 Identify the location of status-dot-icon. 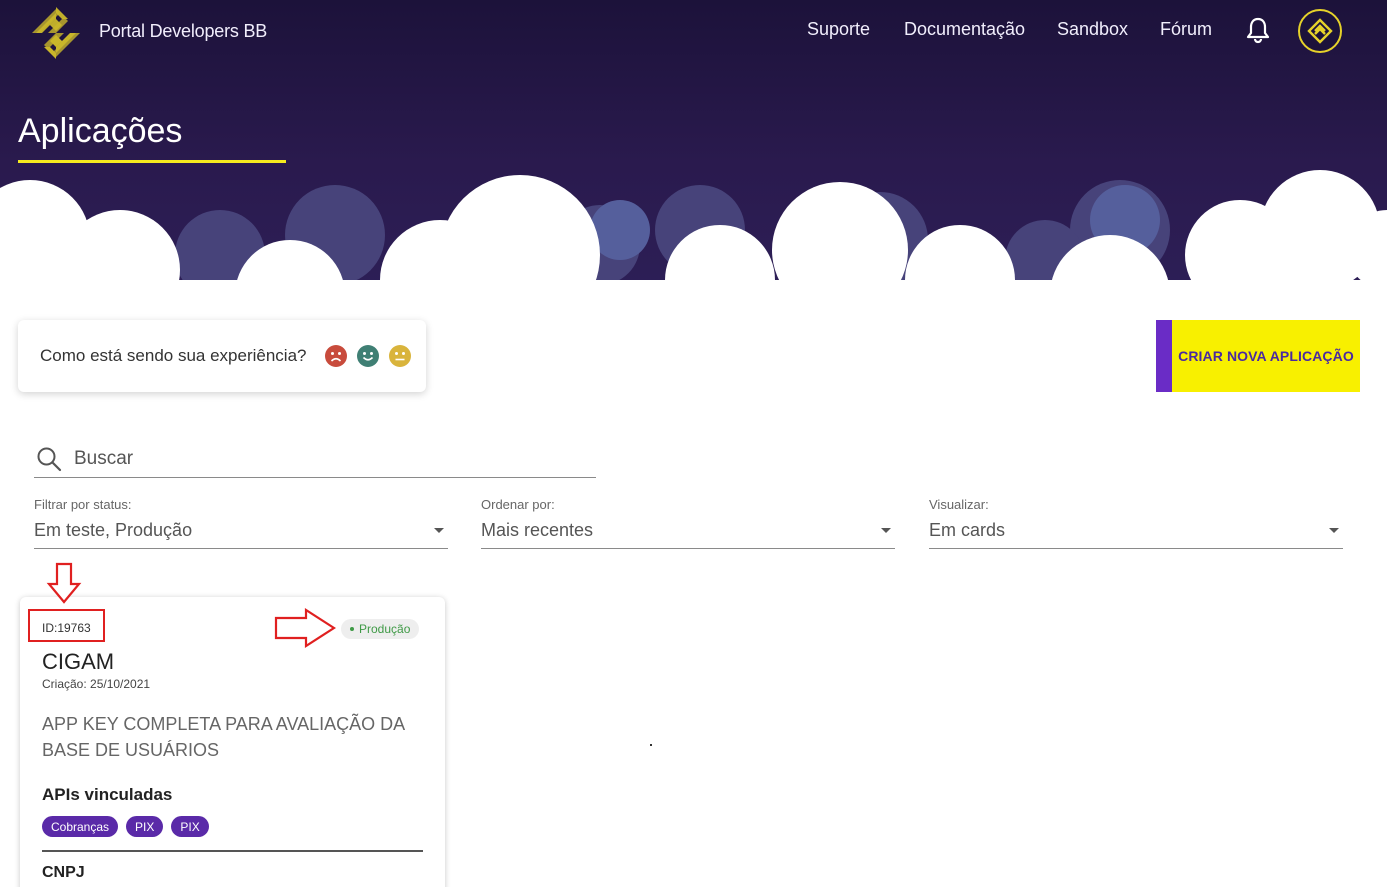
(352, 629).